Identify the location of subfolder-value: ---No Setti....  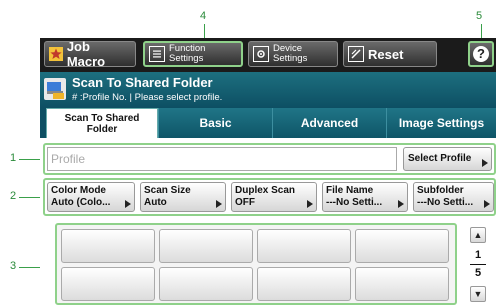
(445, 202).